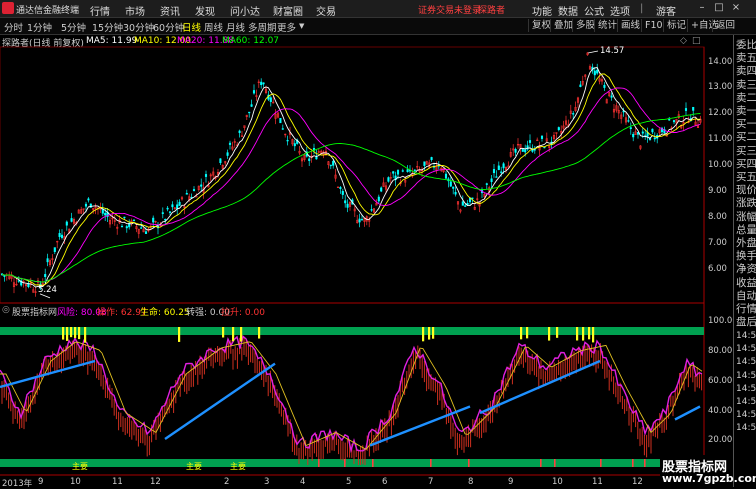 The width and height of the screenshot is (756, 489). What do you see at coordinates (13, 27) in the screenshot?
I see `period-fenshi: 分时` at bounding box center [13, 27].